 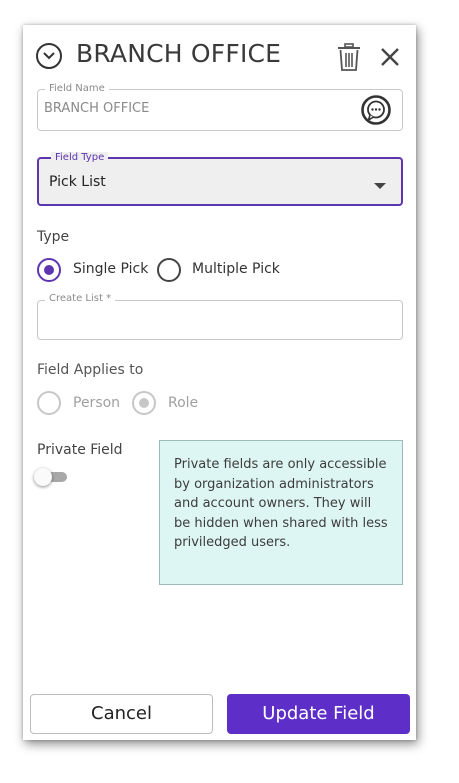 What do you see at coordinates (390, 59) in the screenshot?
I see `close-icon` at bounding box center [390, 59].